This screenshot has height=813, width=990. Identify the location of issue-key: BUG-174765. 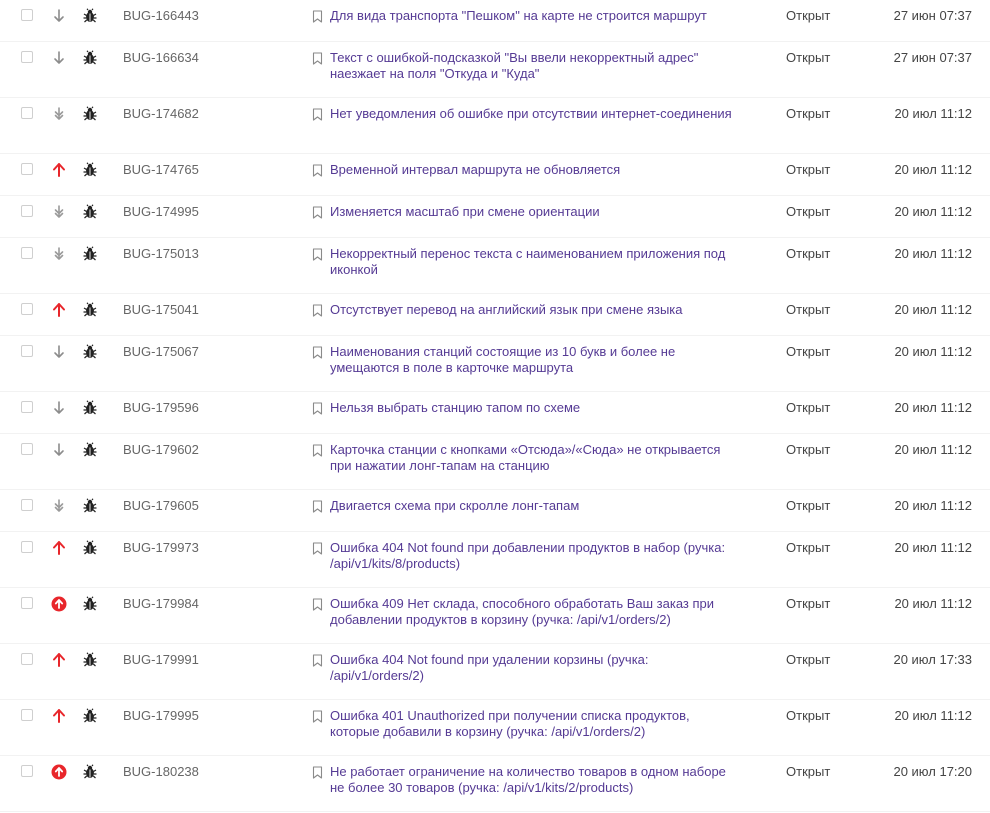
(161, 170).